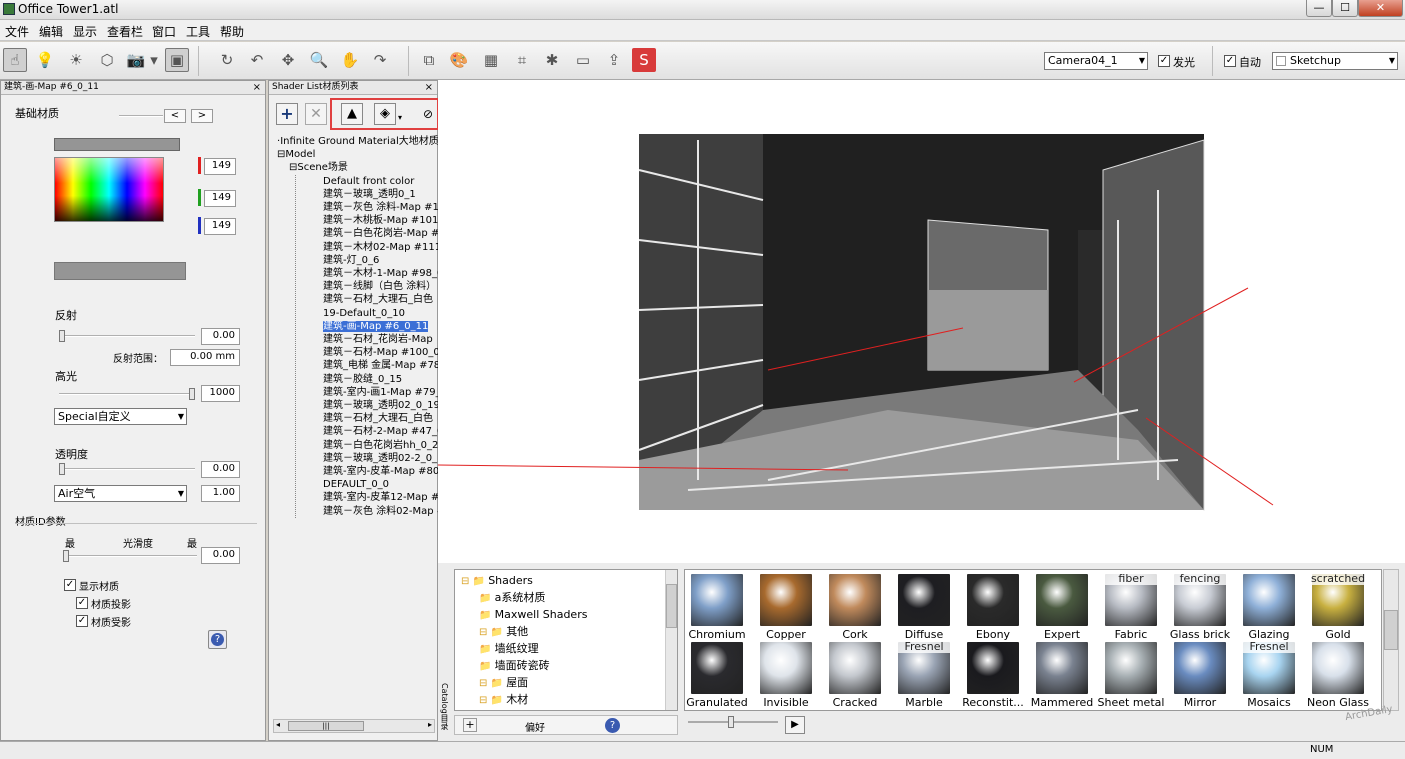  Describe the element at coordinates (385, 326) in the screenshot. I see `shader-list-item: 建筑-画-Map #6_0_11` at that location.